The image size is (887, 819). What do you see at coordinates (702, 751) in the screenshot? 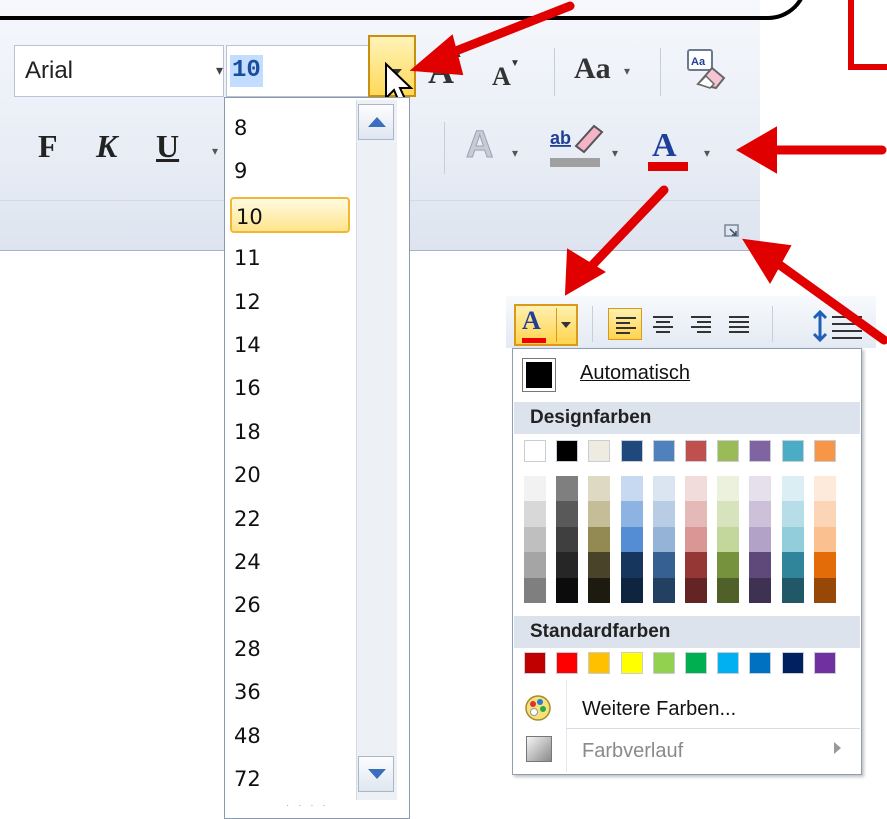
I see `gradient-menu-item: Farbverlauf` at bounding box center [702, 751].